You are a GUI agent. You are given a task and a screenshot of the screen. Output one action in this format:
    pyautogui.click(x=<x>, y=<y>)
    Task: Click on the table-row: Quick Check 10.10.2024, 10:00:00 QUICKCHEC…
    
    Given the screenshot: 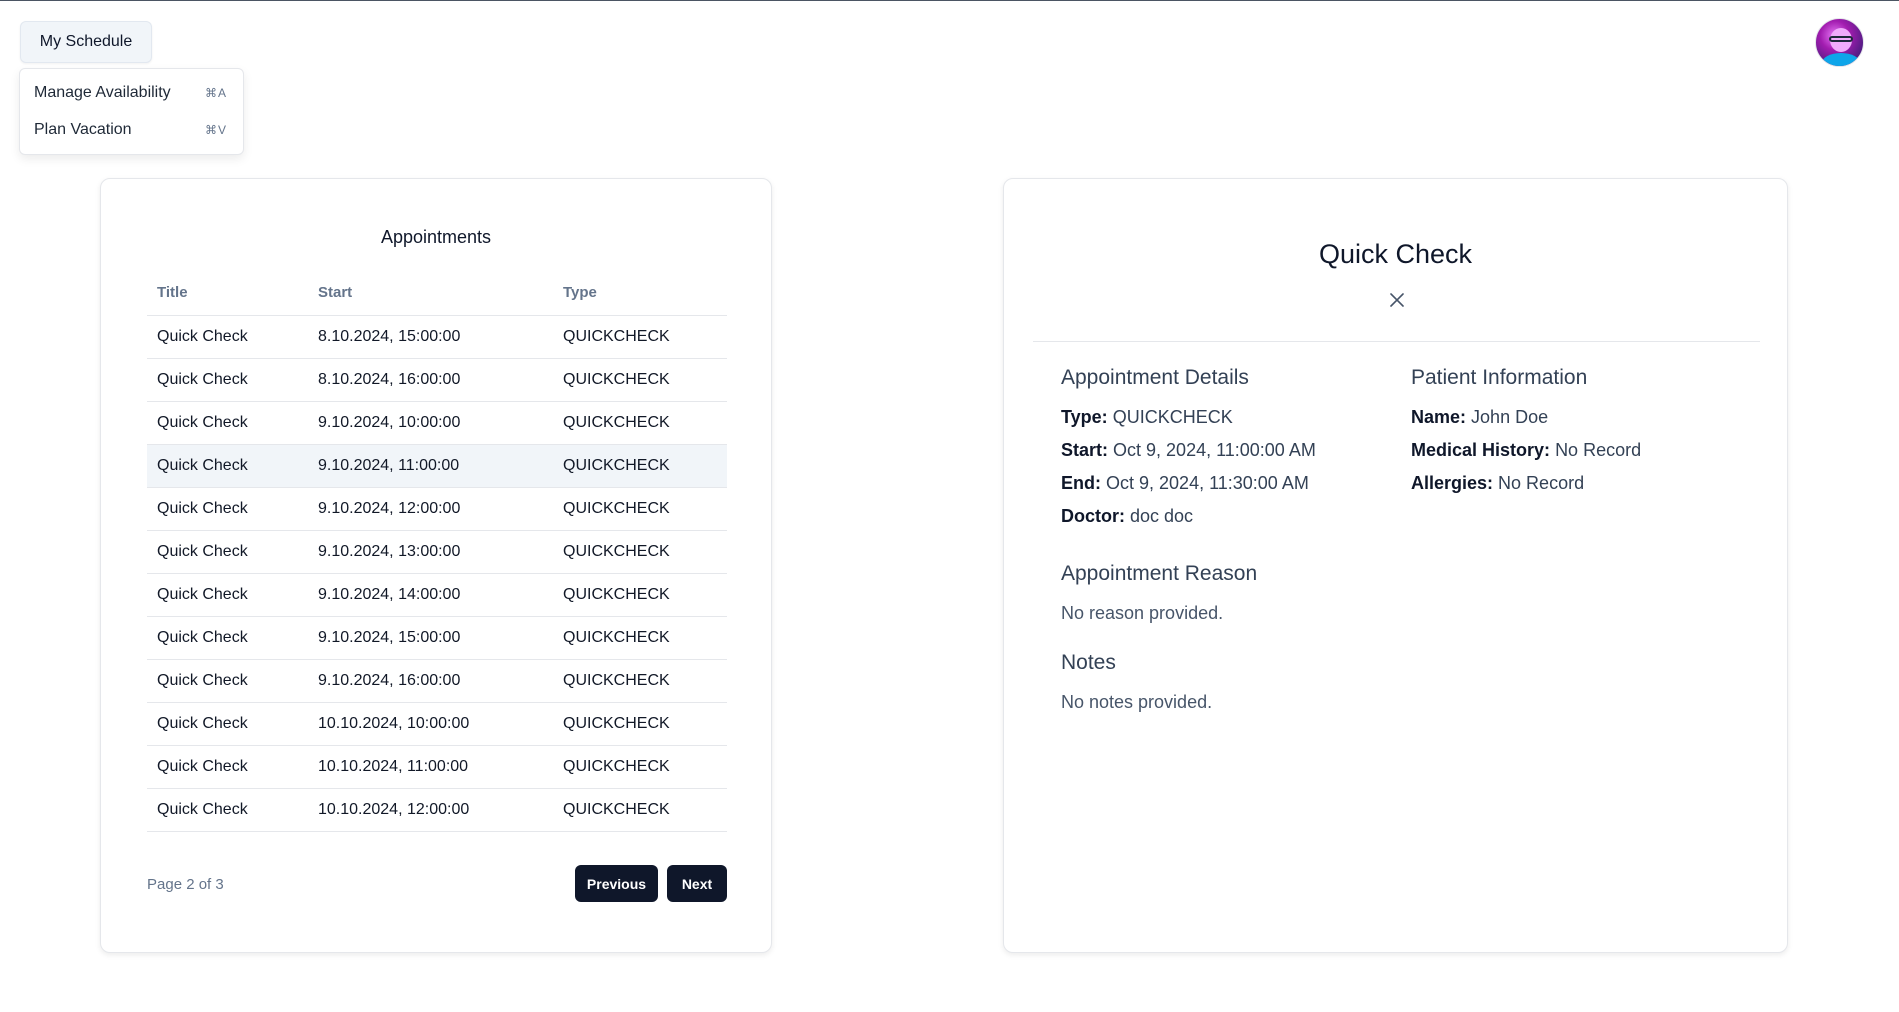 What is the action you would take?
    pyautogui.click(x=437, y=724)
    